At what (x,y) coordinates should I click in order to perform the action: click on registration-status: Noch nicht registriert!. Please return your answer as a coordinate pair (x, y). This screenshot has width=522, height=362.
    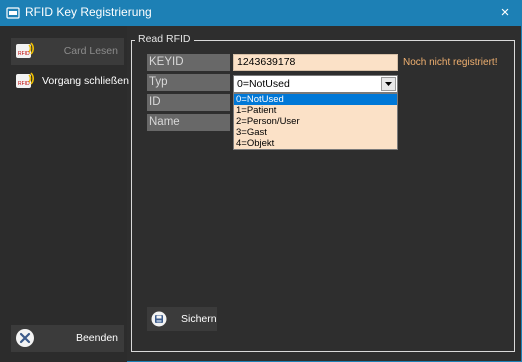
    Looking at the image, I should click on (450, 62).